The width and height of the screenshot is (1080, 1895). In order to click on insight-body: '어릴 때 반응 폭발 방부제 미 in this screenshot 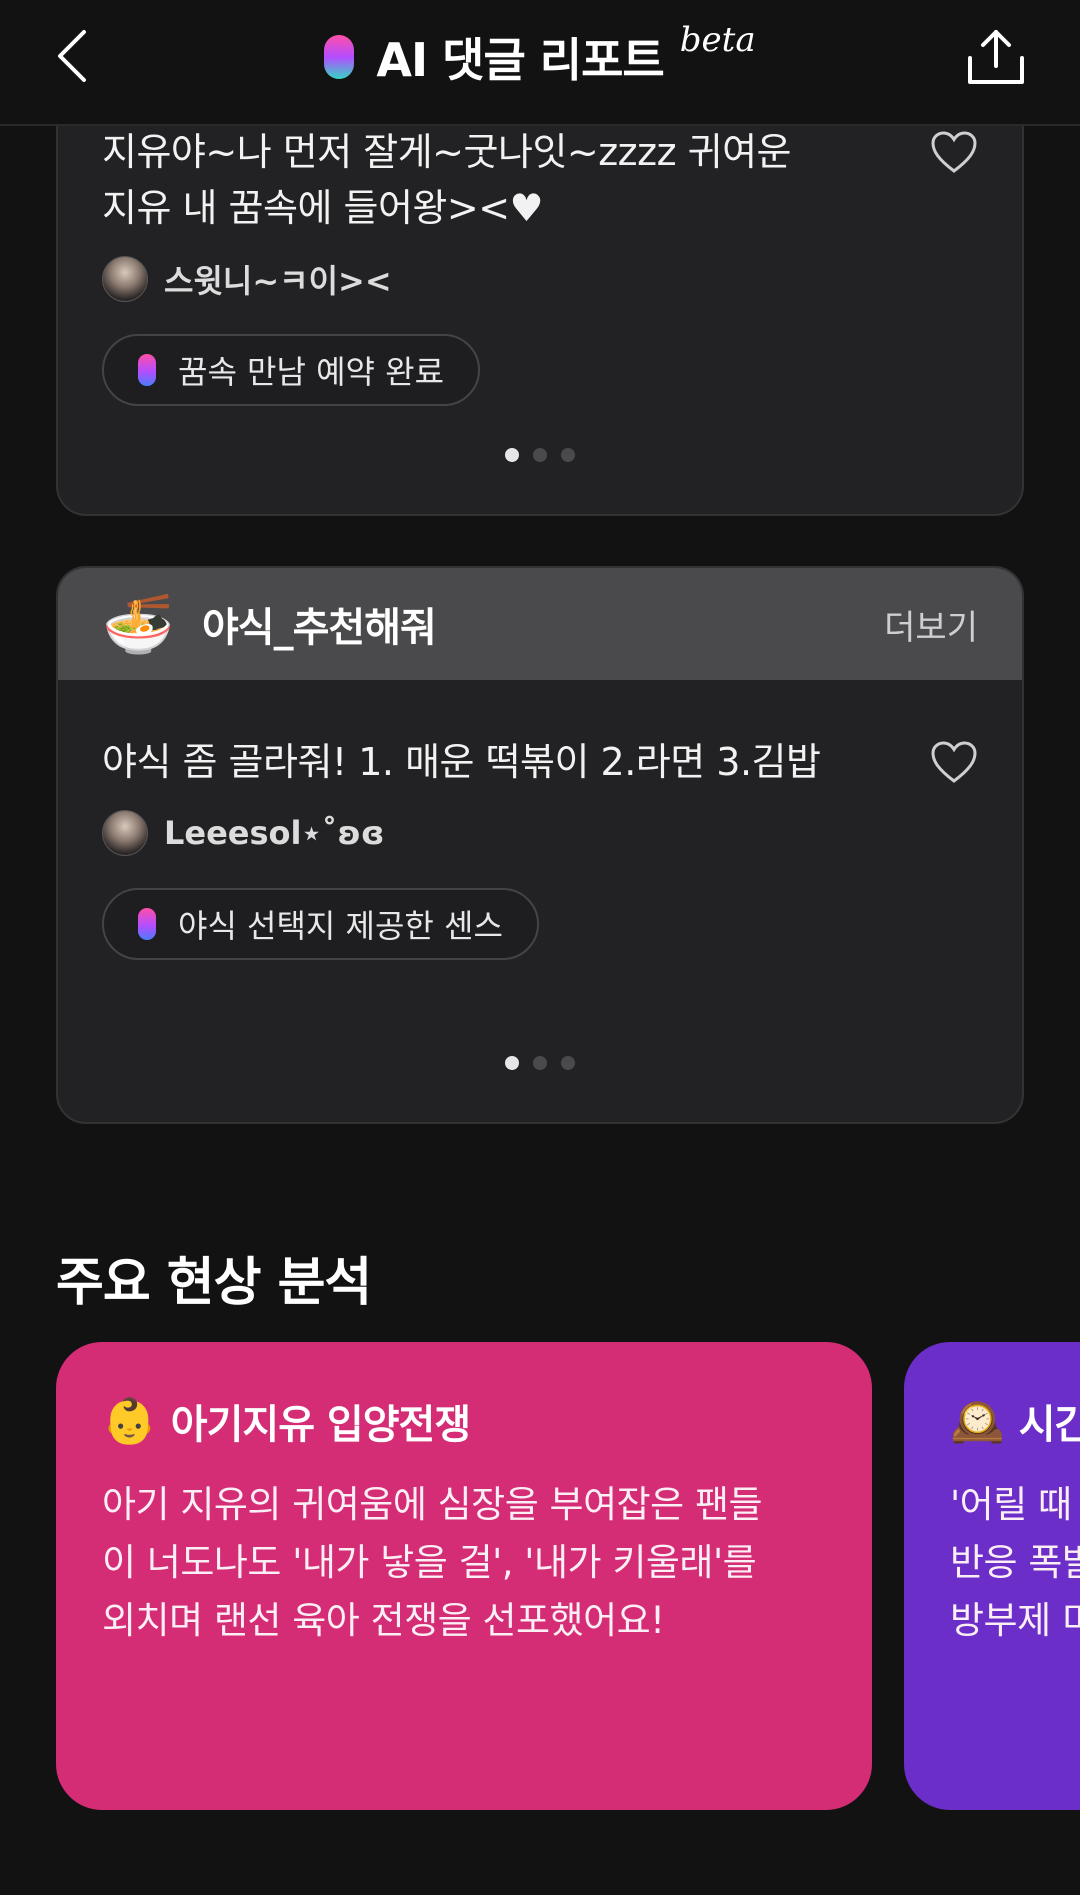, I will do `click(1015, 1563)`.